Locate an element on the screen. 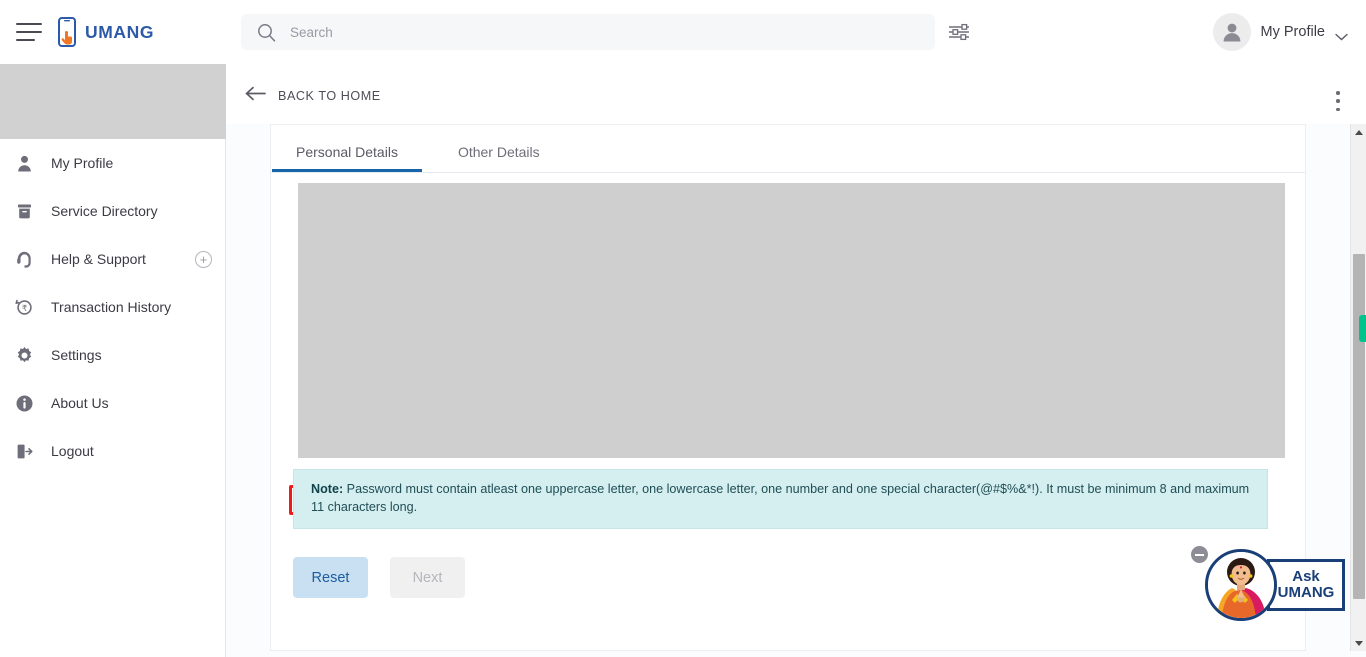  sidebar-item-label: Settings is located at coordinates (76, 355).